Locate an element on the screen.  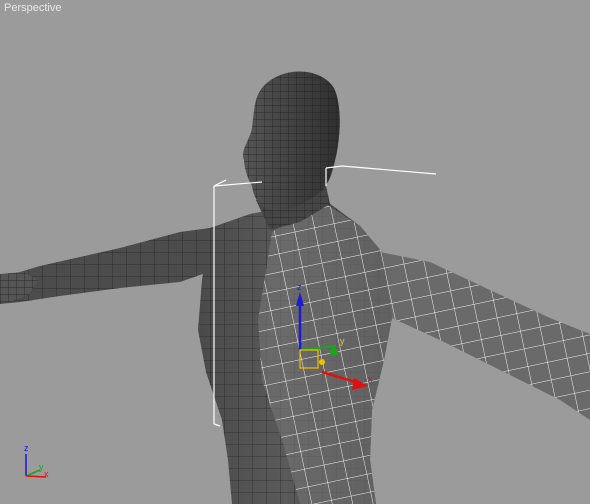
gizmo-y-handle-icon is located at coordinates (334, 352).